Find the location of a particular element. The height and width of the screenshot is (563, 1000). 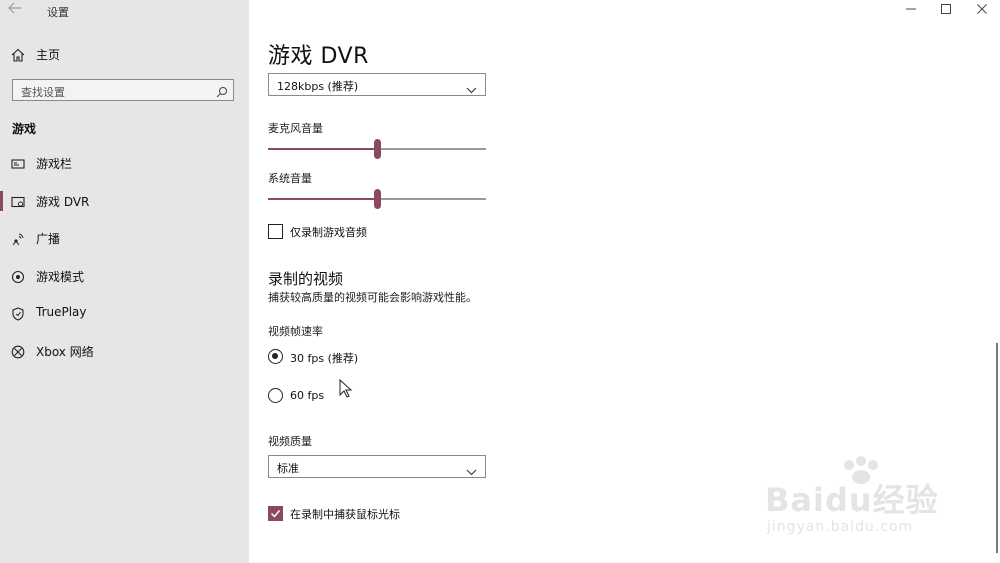

video-quality-label: 视频质量 is located at coordinates (290, 441).